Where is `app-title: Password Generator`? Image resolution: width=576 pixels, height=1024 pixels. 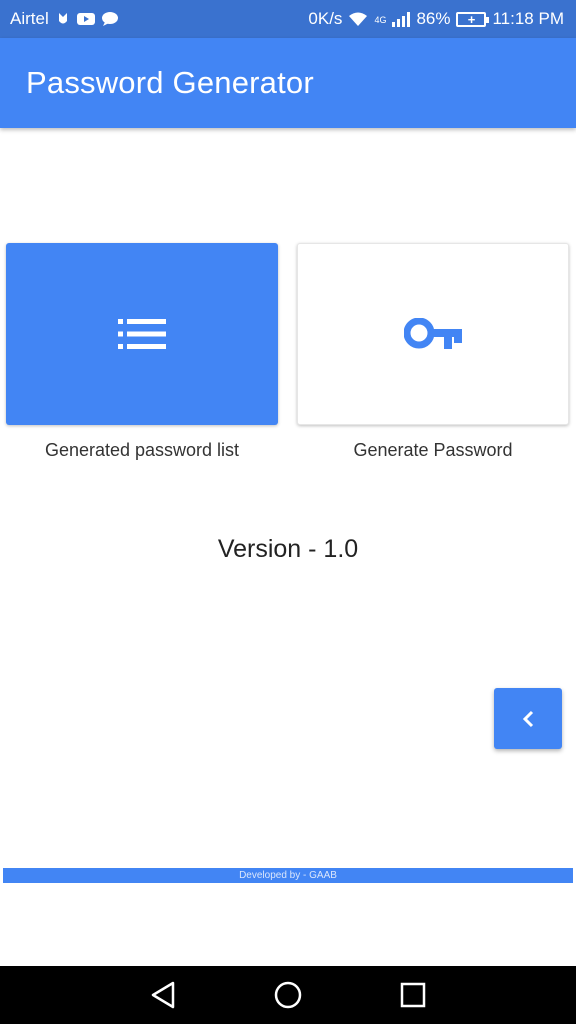
app-title: Password Generator is located at coordinates (170, 82).